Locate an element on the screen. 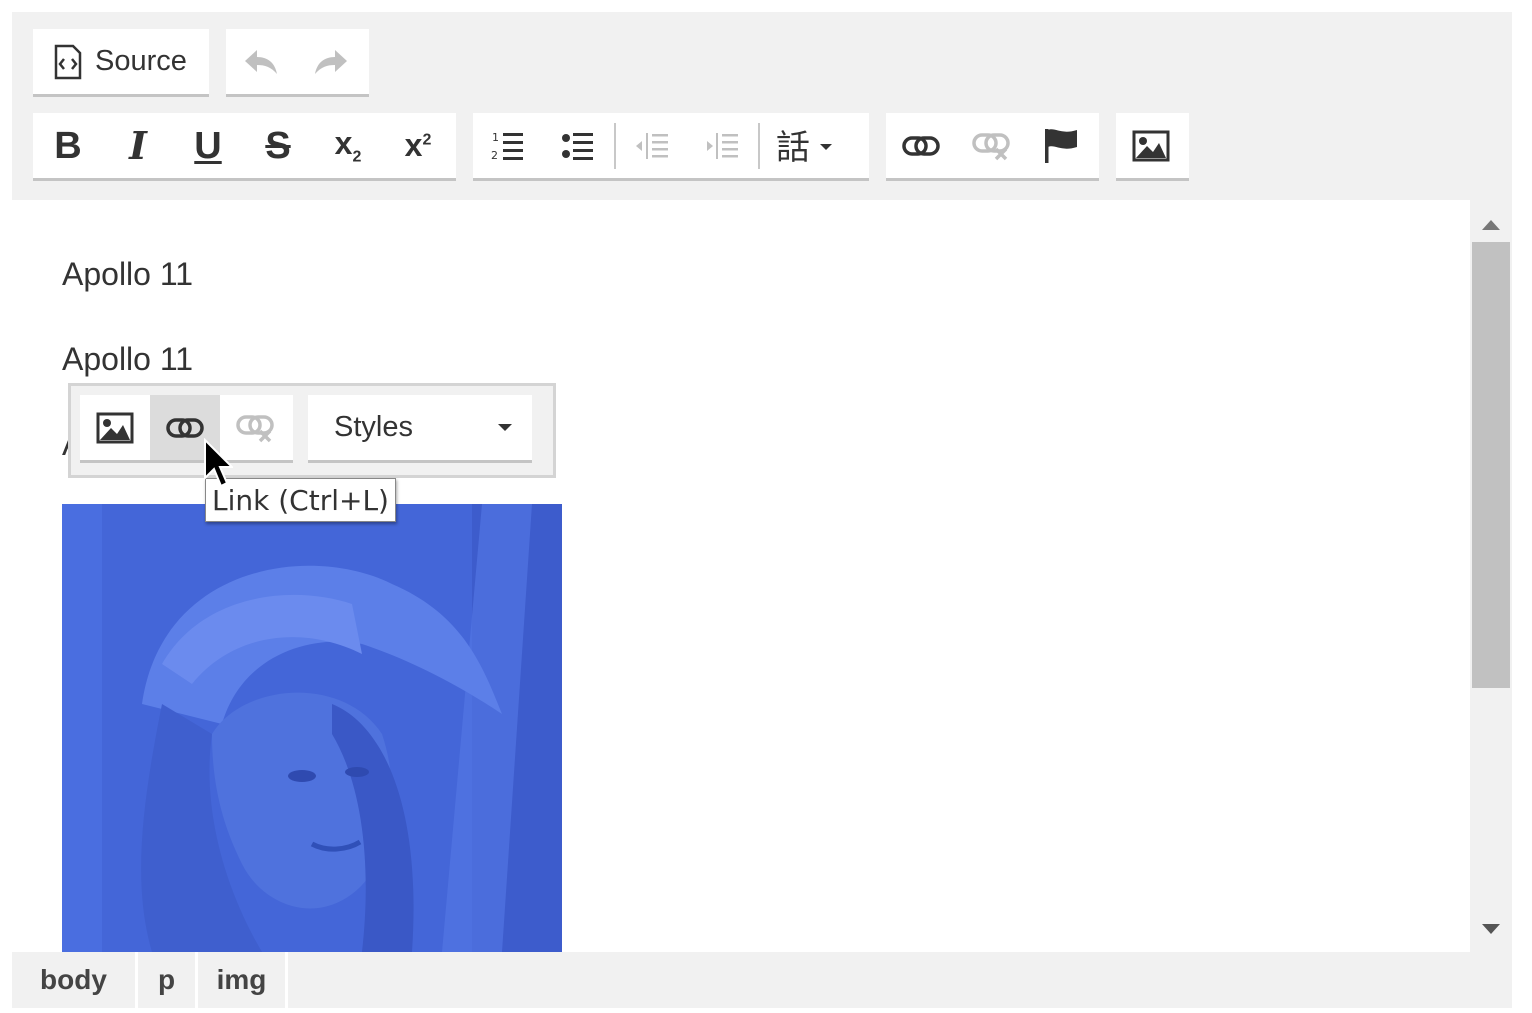  path-item-body: body is located at coordinates (75, 980).